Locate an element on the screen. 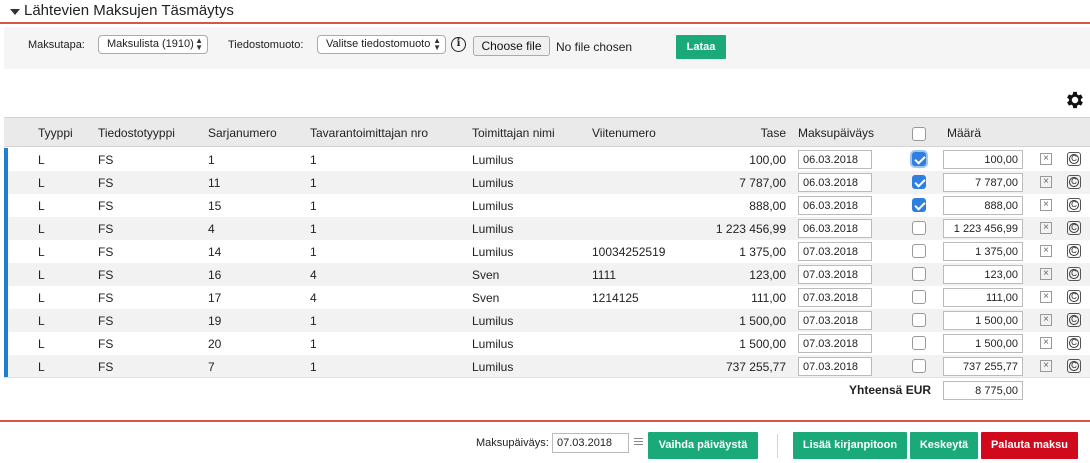 This screenshot has height=463, width=1090. amount-field: 1 223 456,99 is located at coordinates (983, 228).